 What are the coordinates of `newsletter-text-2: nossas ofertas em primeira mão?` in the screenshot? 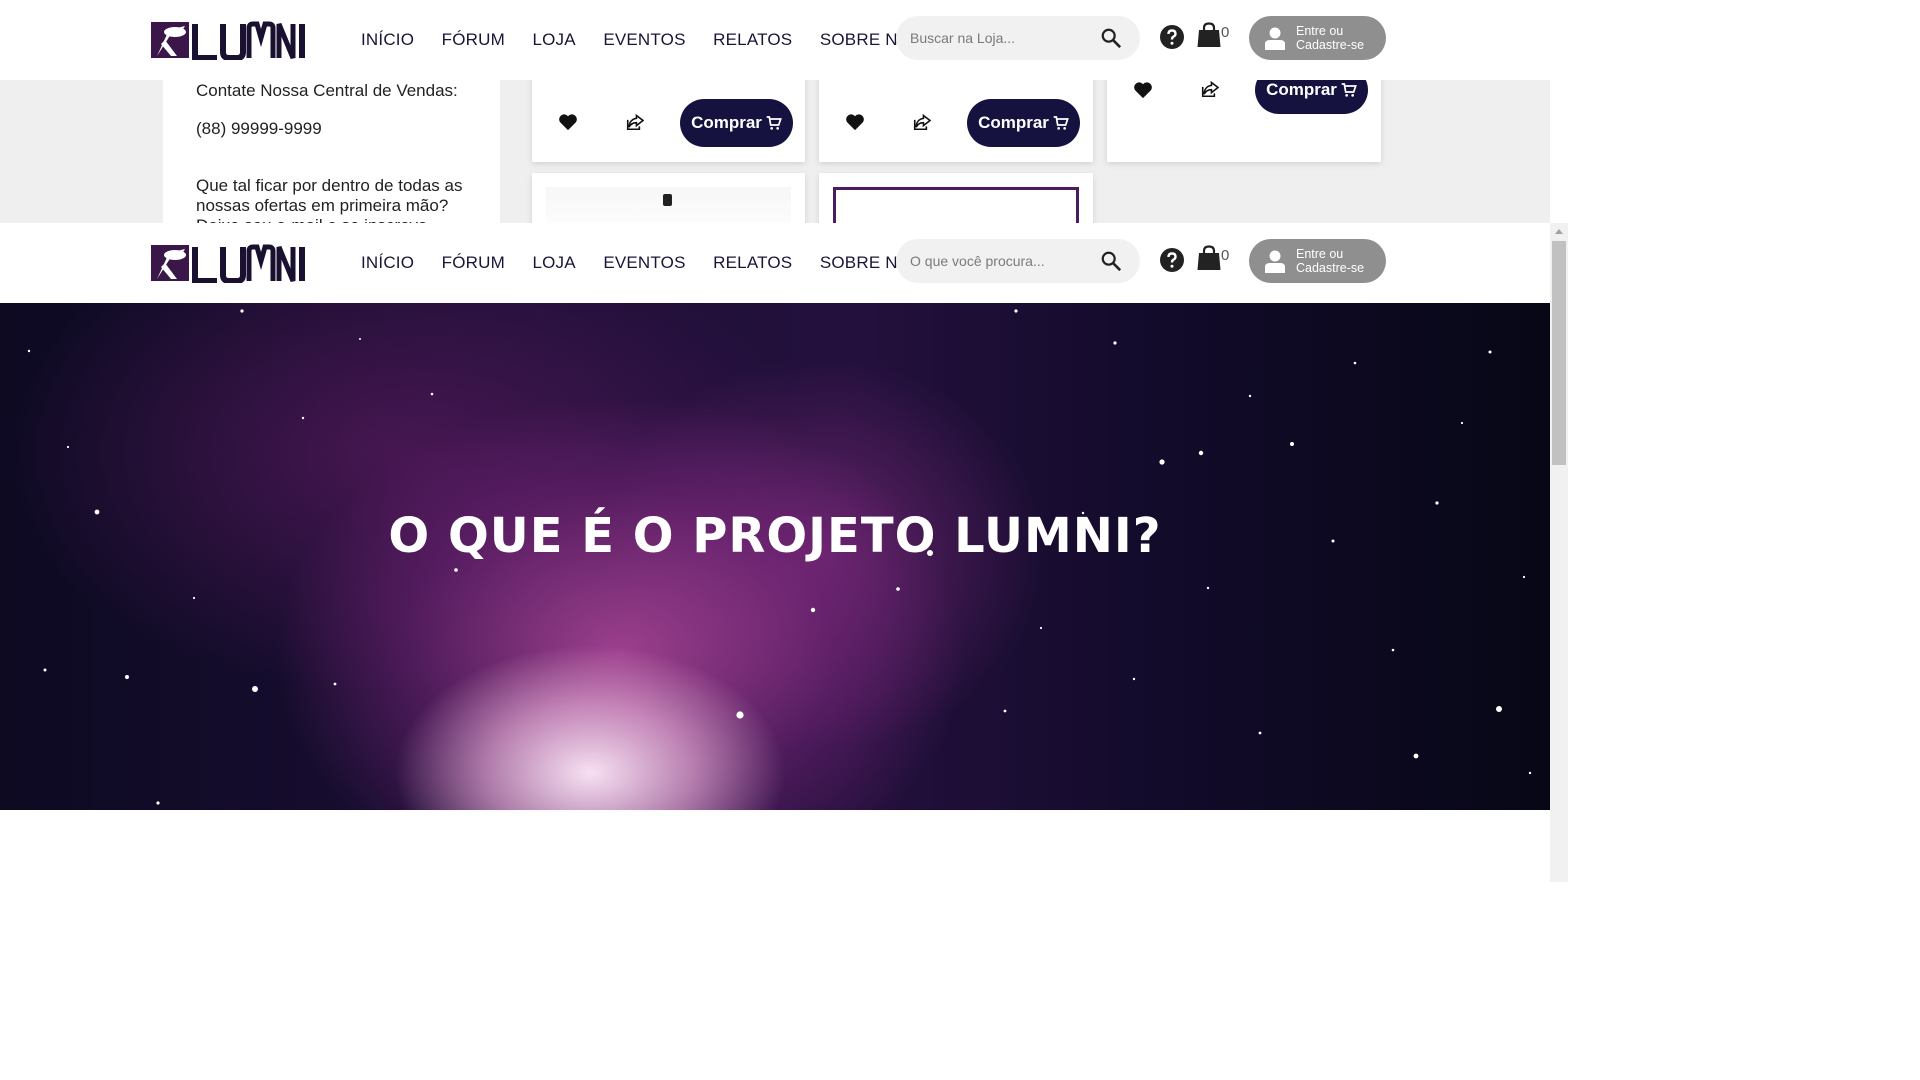 It's located at (322, 205).